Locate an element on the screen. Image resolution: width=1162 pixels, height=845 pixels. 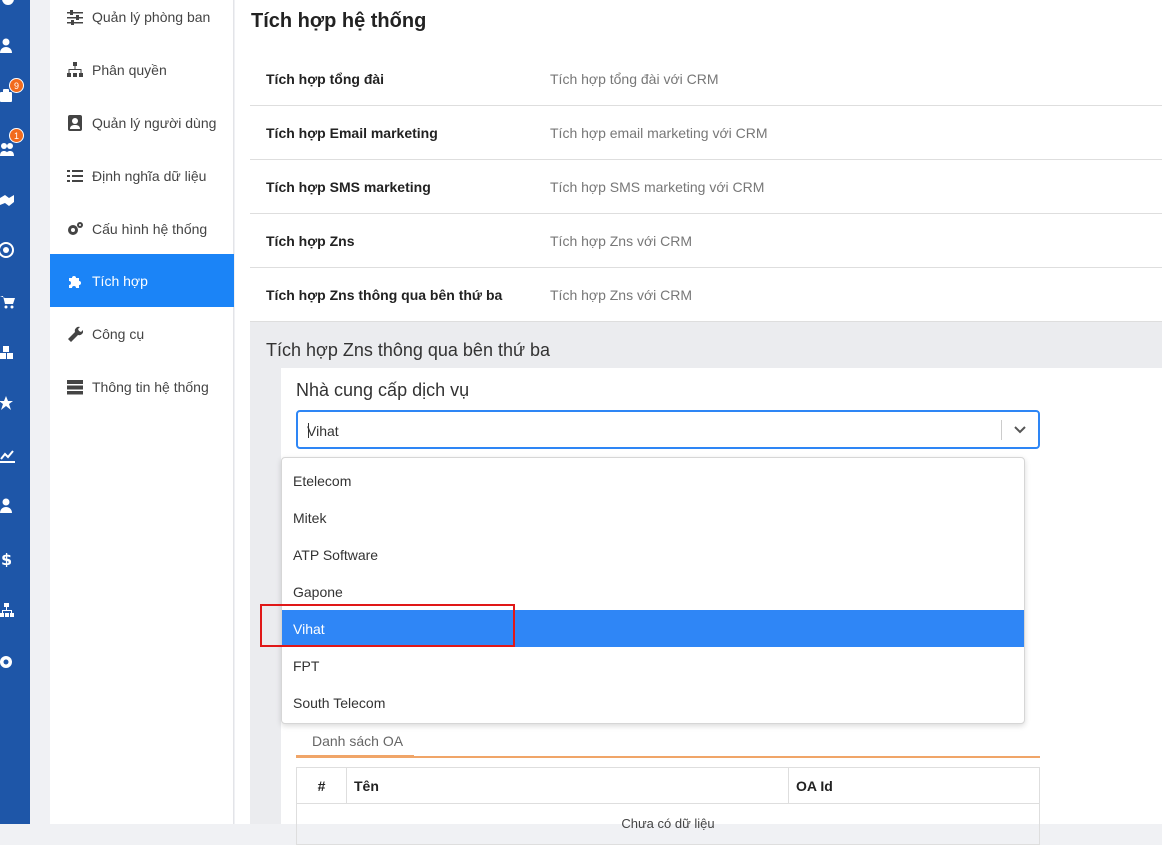
sitemap-rail-icon is located at coordinates (8, 611).